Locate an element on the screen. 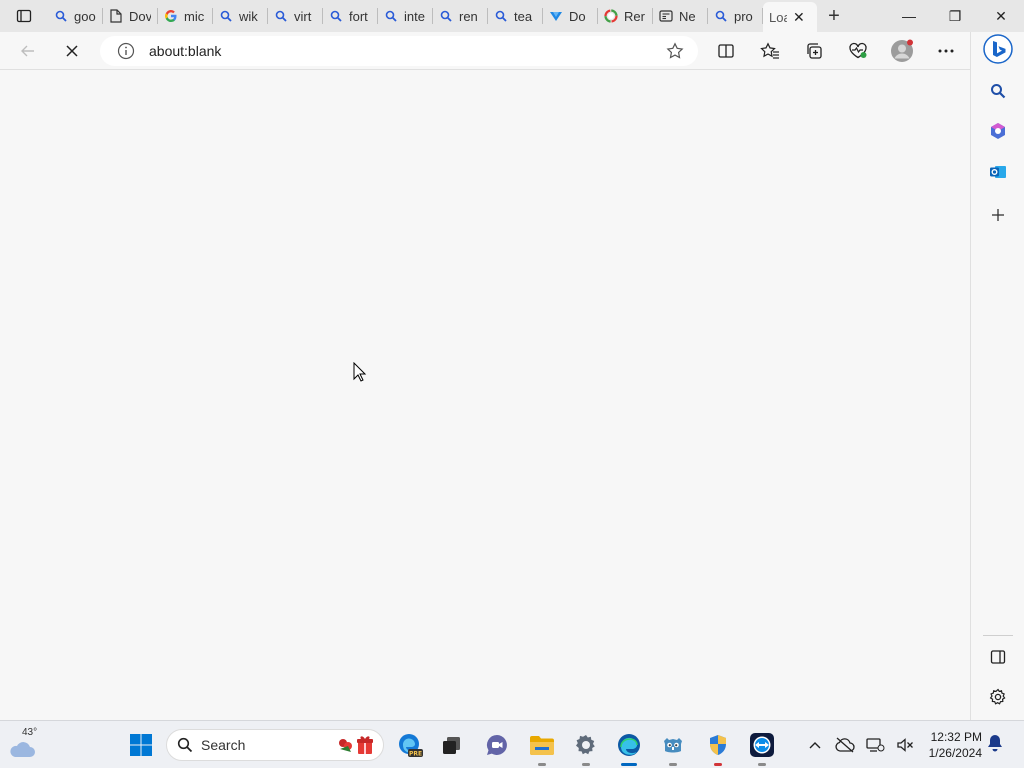  window-controls: — ❐ ✕ is located at coordinates (955, 16).